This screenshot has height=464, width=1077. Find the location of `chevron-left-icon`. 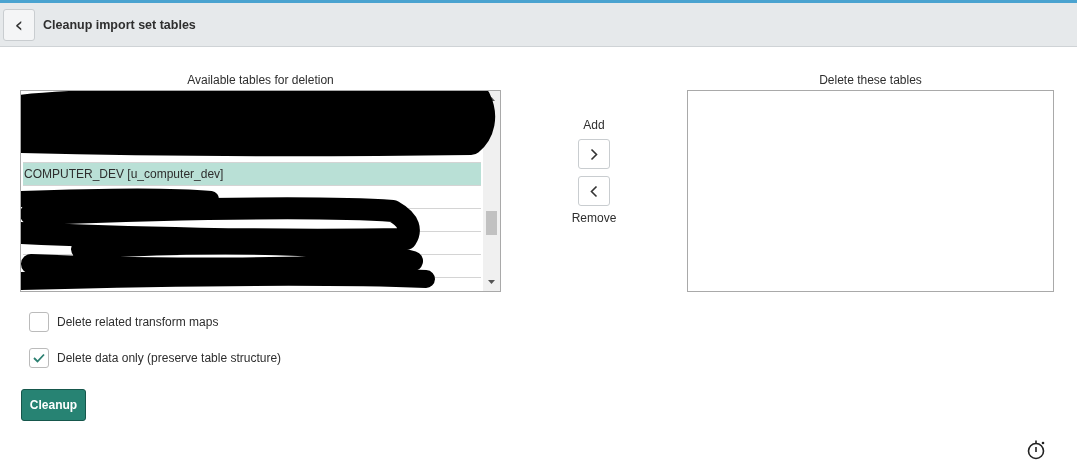

chevron-left-icon is located at coordinates (594, 191).